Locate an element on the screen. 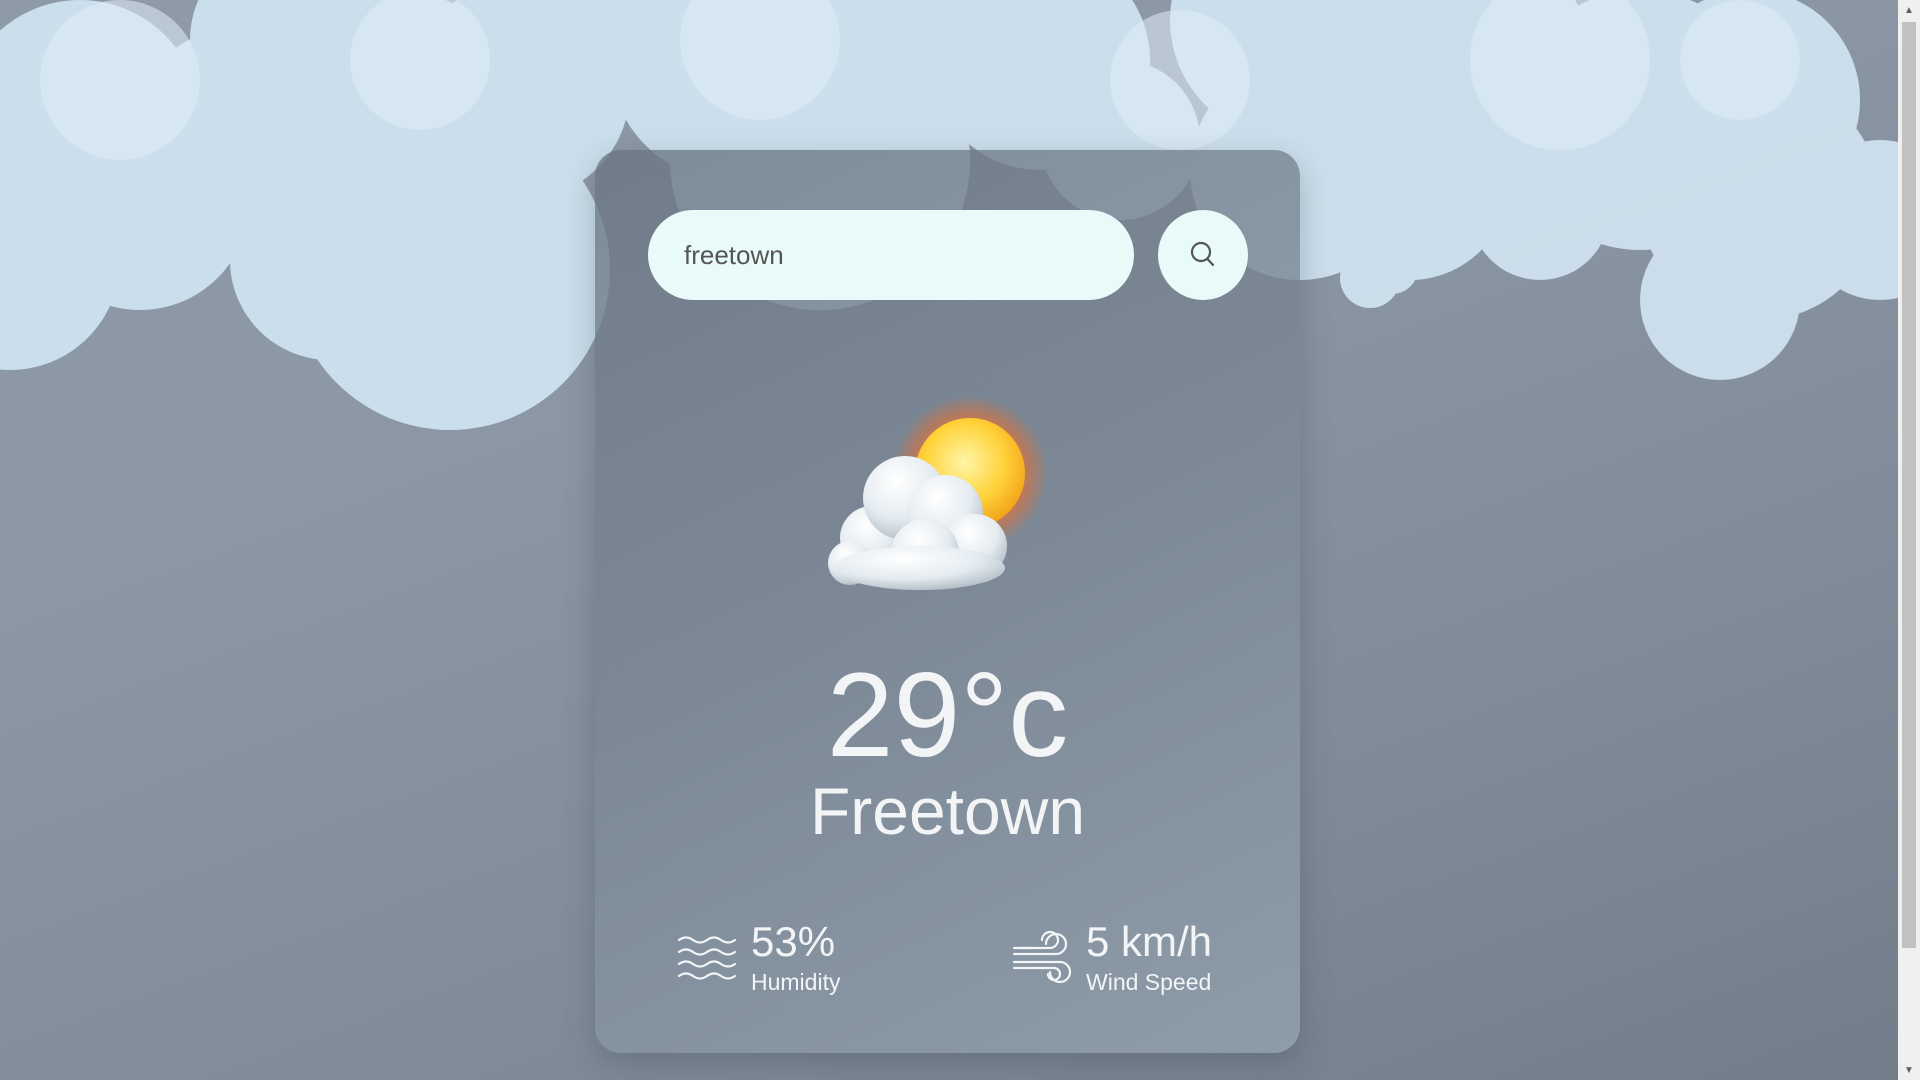 This screenshot has height=1080, width=1920. scroll-thumb is located at coordinates (1909, 485).